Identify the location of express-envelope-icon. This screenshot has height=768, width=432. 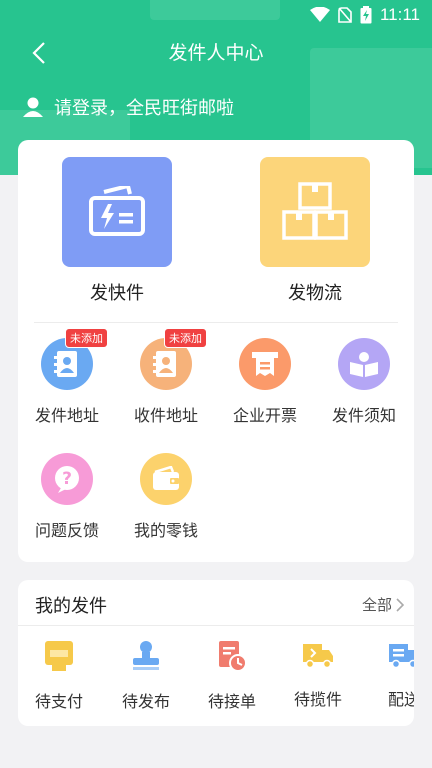
(117, 211).